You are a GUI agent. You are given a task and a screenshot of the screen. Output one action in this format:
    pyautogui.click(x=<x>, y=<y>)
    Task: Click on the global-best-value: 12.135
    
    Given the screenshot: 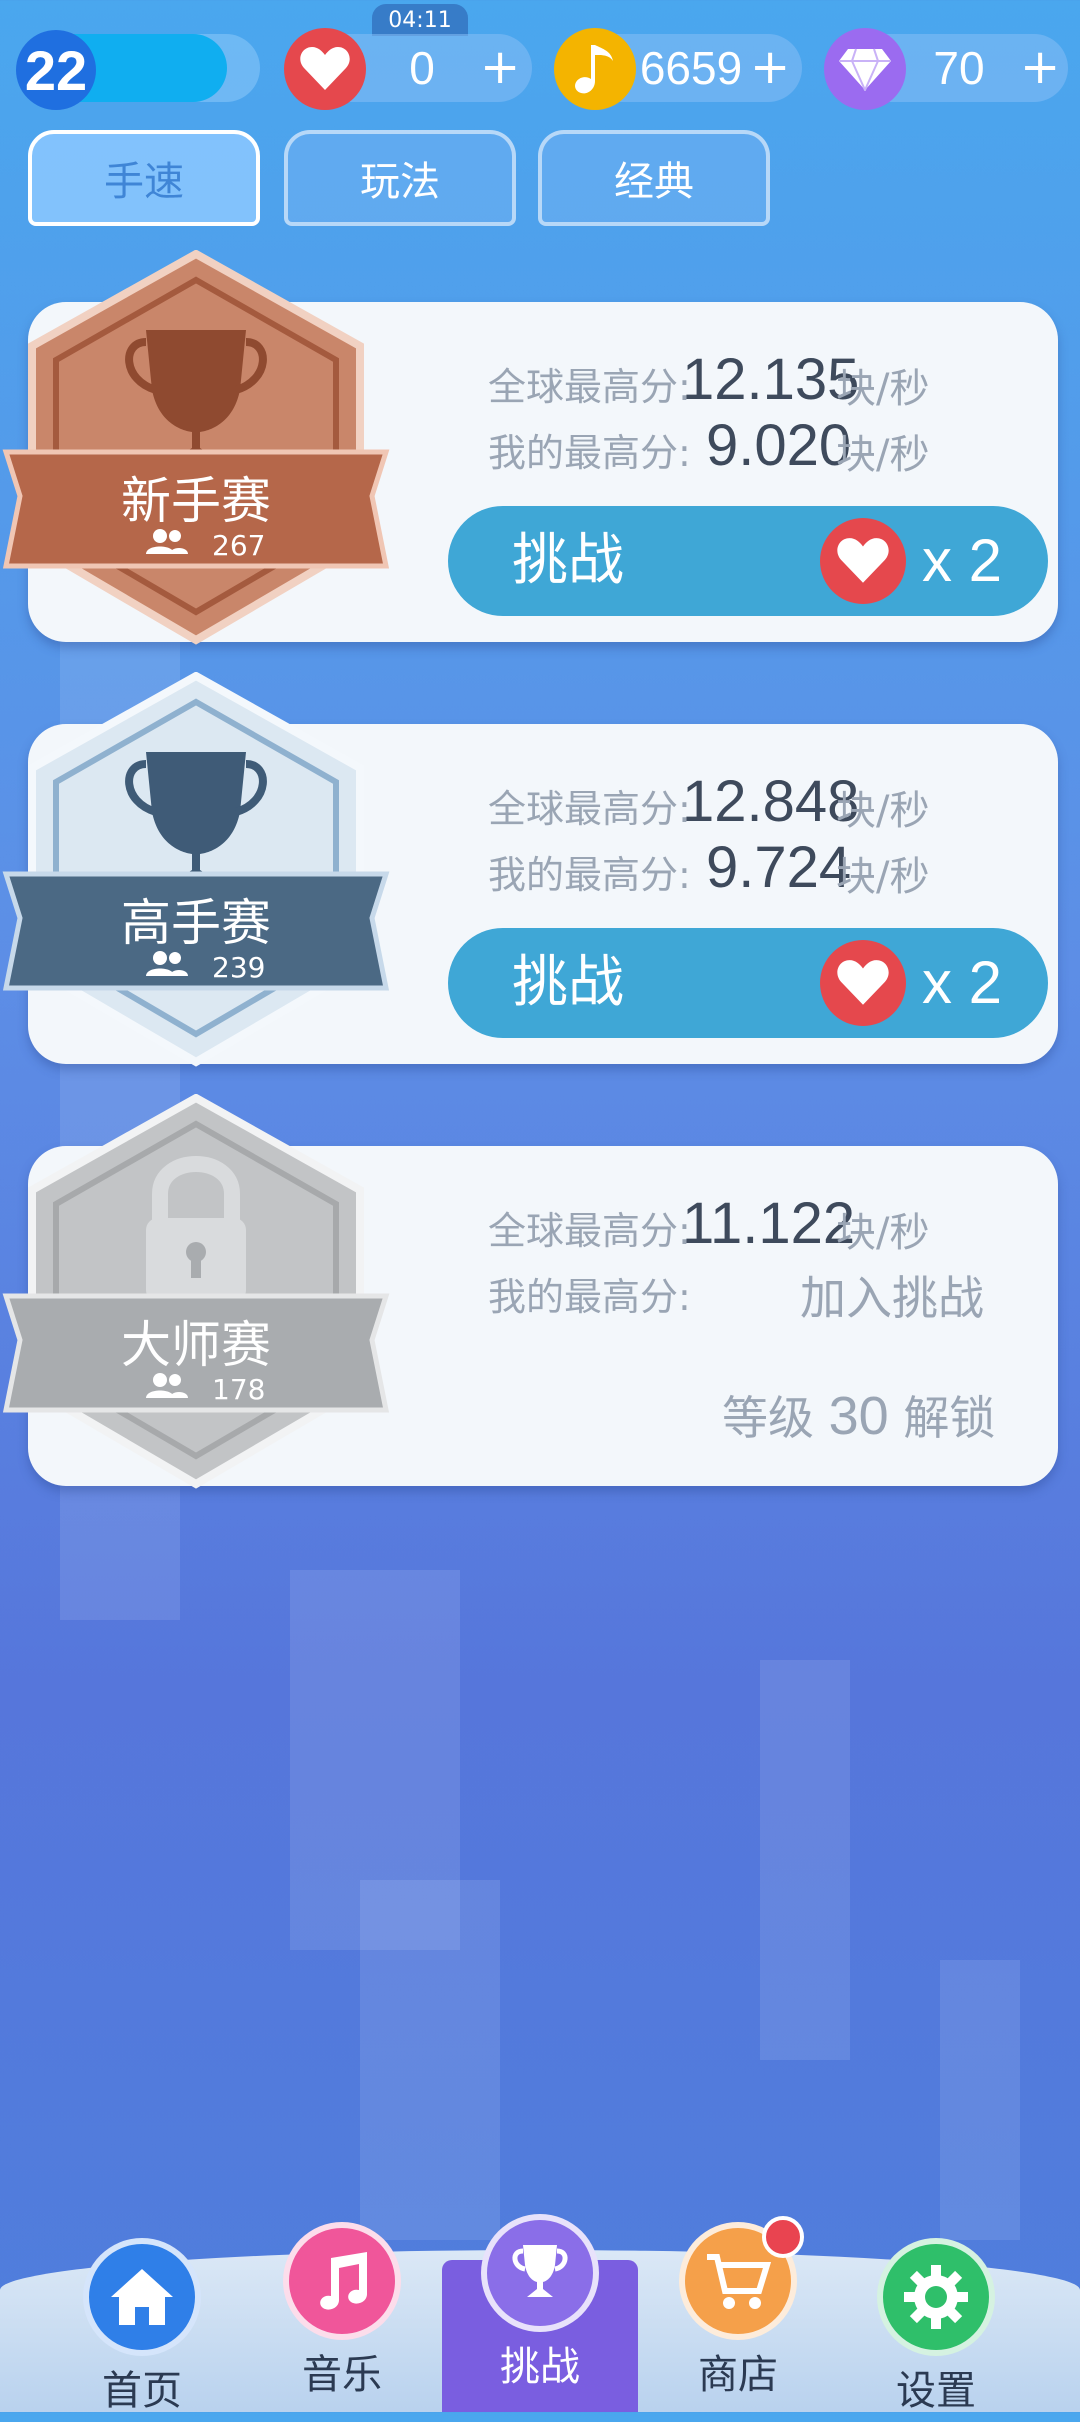 What is the action you would take?
    pyautogui.click(x=771, y=379)
    